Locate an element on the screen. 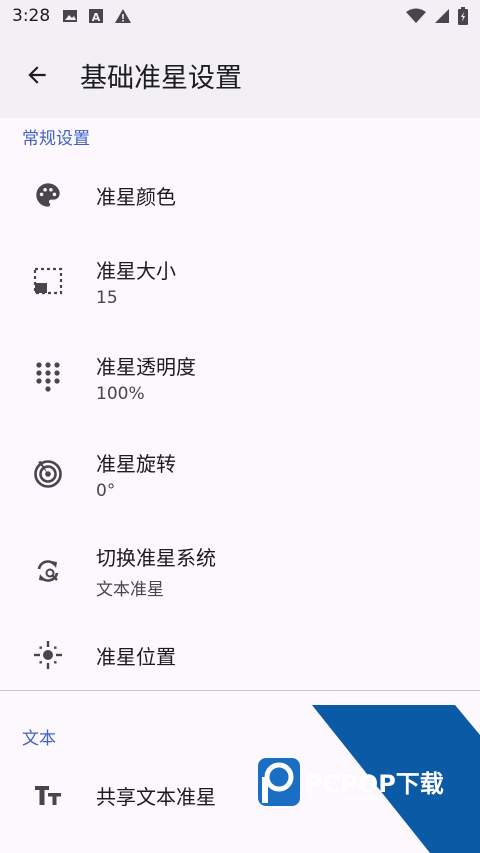 This screenshot has width=480, height=853. item-title: 准星大小 is located at coordinates (136, 270).